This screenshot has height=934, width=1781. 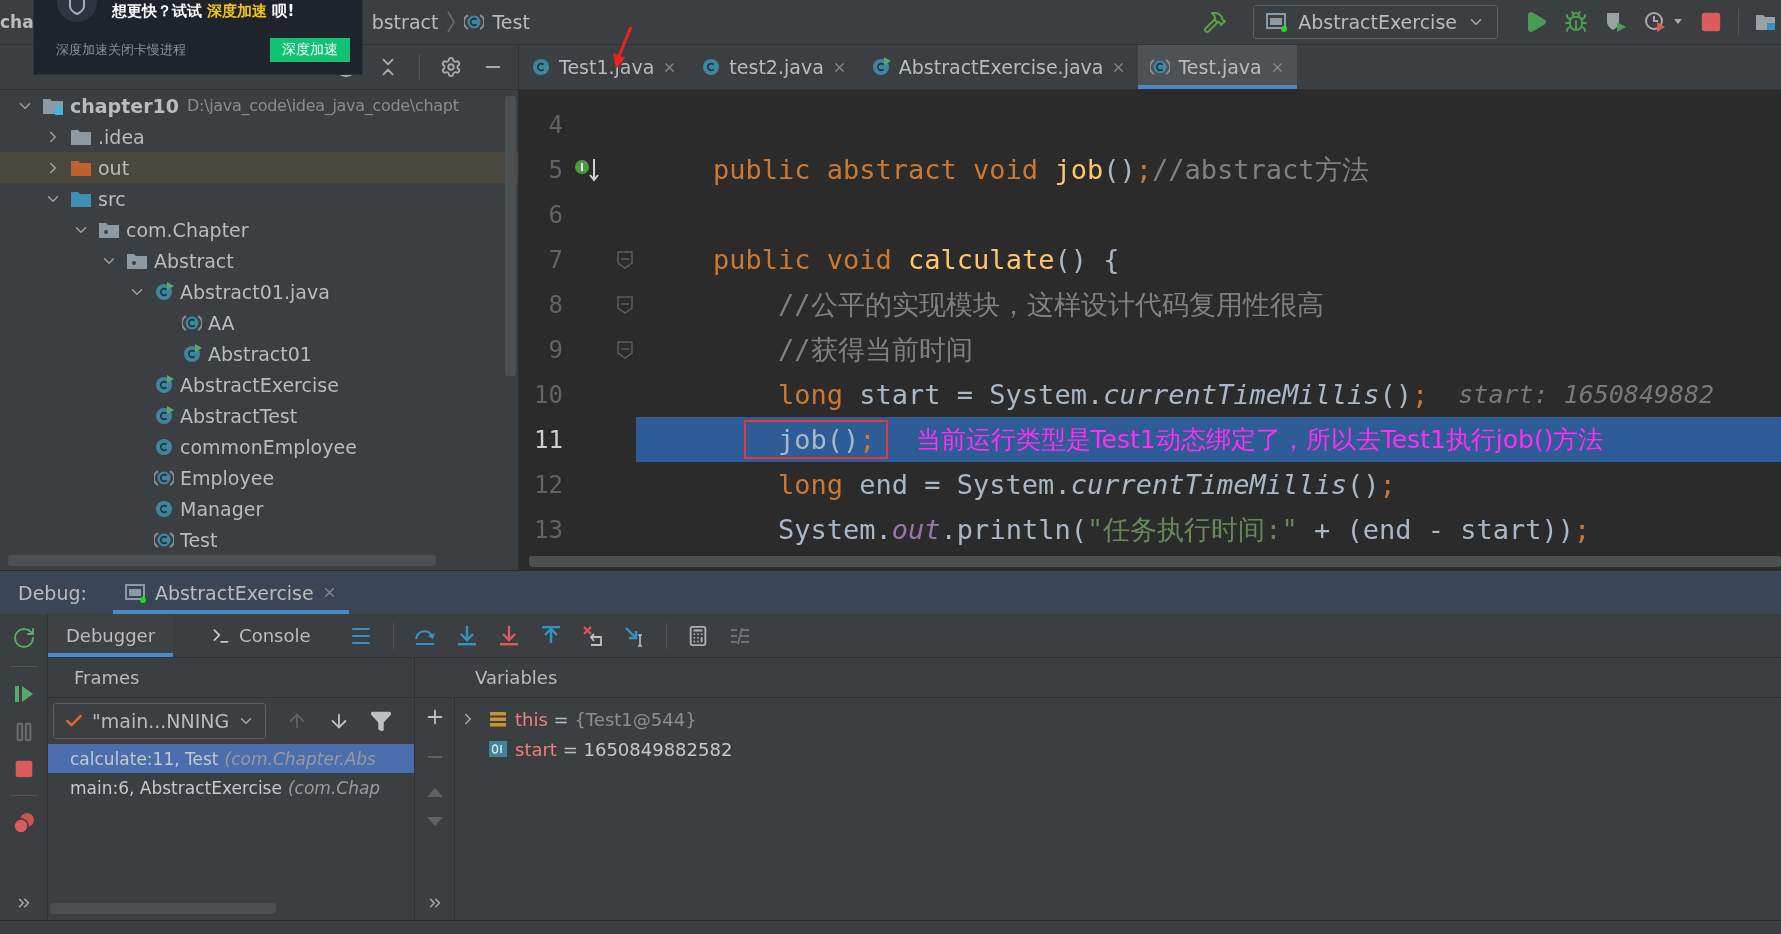 What do you see at coordinates (555, 259) in the screenshot?
I see `line-number: 7` at bounding box center [555, 259].